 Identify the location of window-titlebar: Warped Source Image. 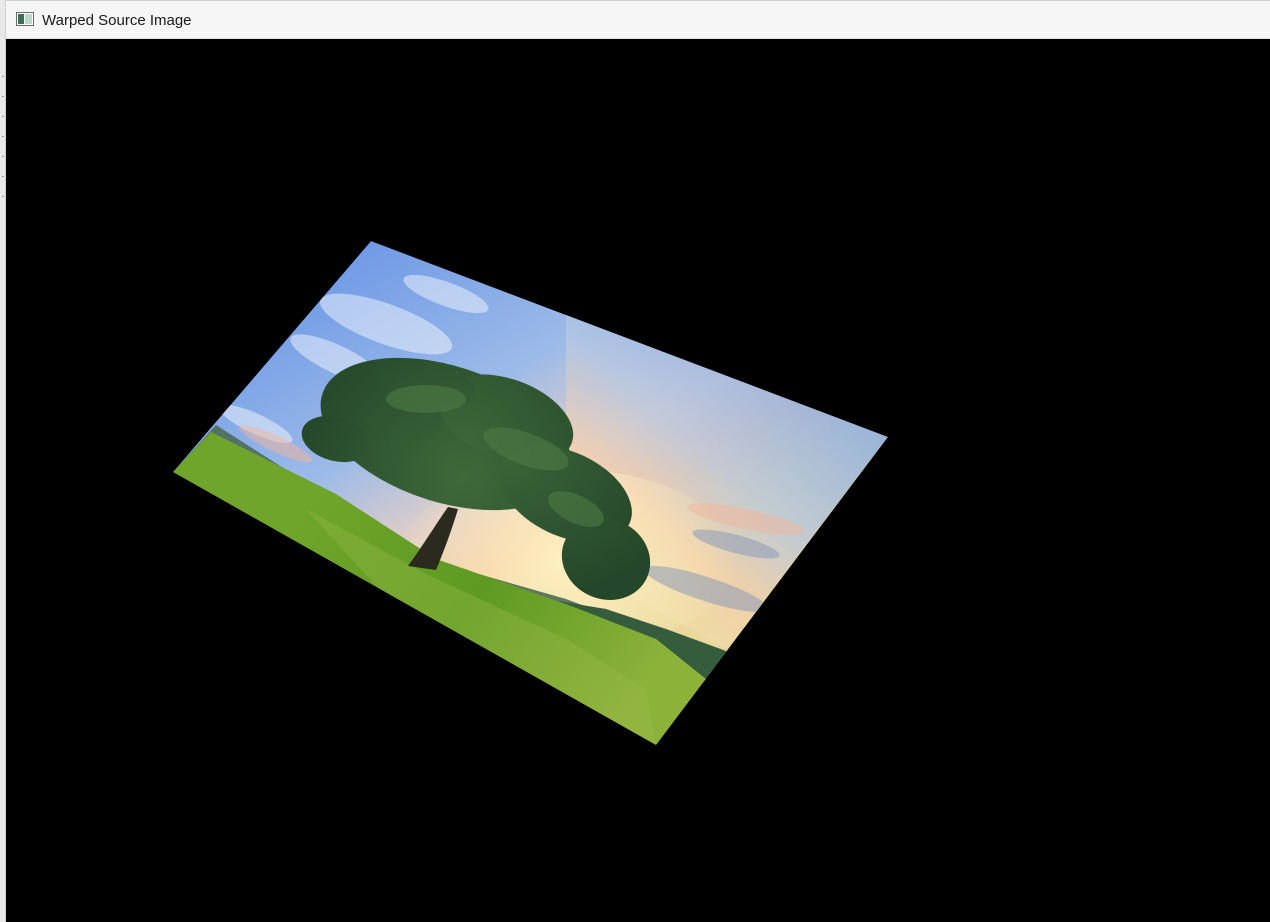
(638, 19).